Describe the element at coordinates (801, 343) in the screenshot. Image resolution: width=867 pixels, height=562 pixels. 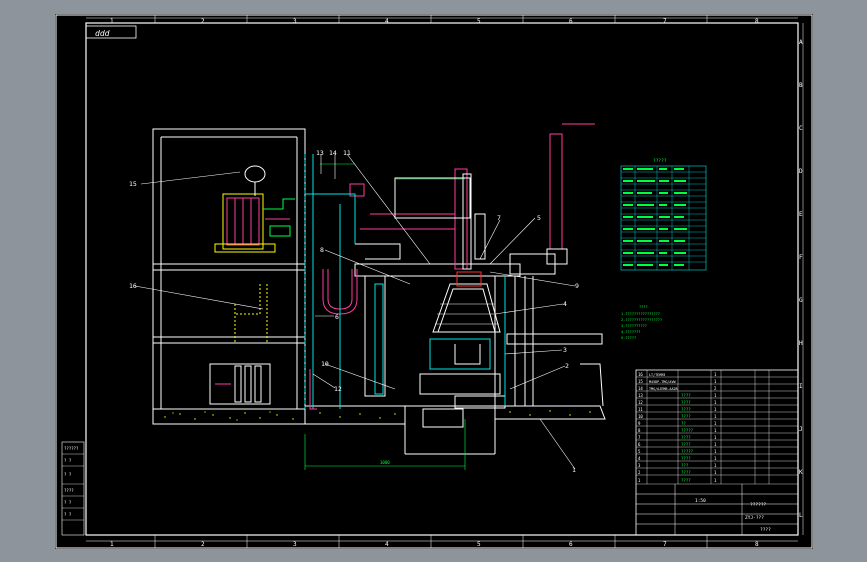
I see `row-marker: H` at that location.